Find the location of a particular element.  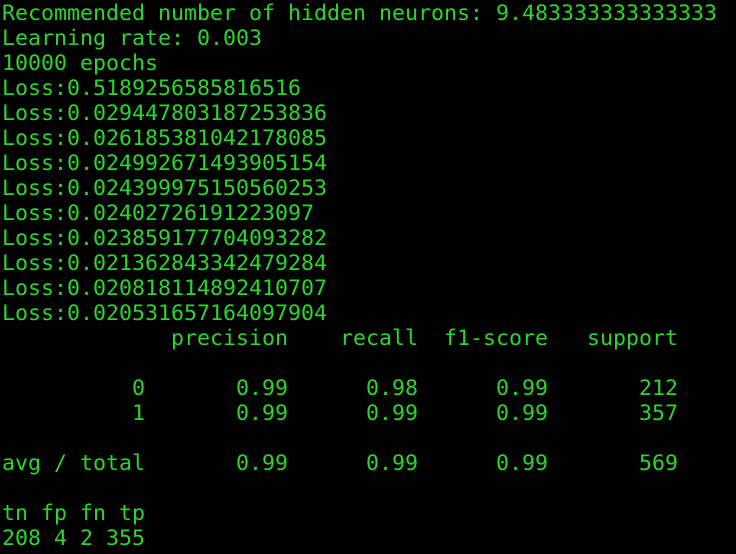

loss-line: Loss:0.021362843342479284 is located at coordinates (165, 263).